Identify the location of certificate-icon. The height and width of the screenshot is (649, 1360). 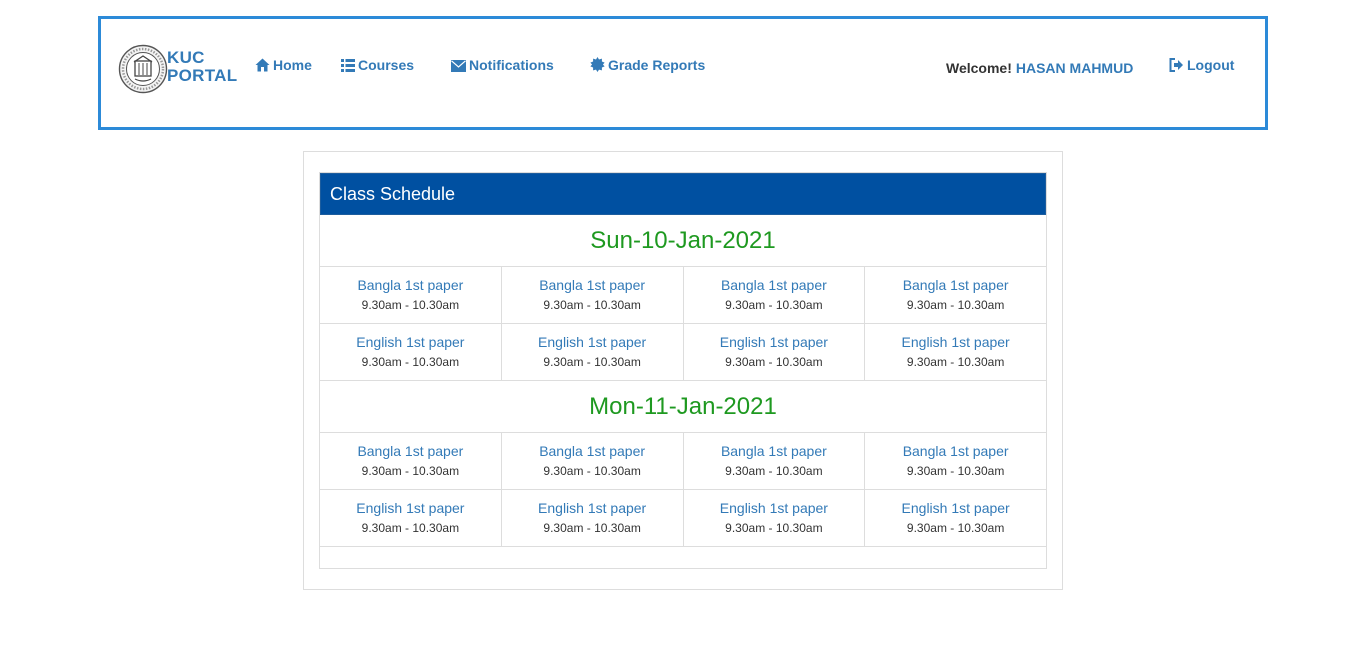
(597, 64).